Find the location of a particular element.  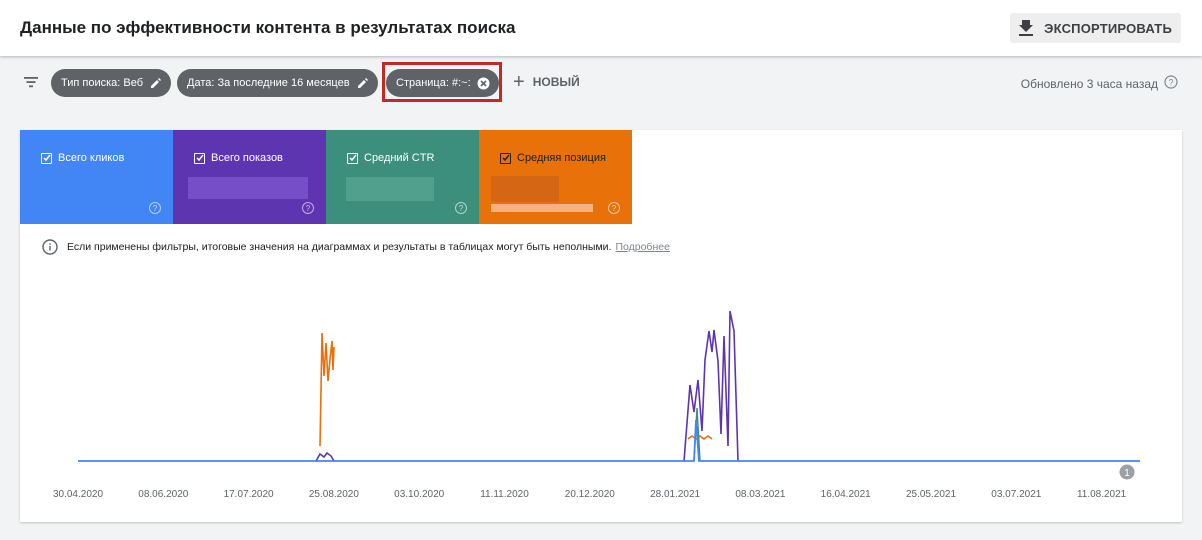

x-tick-label: 25.05.2021 is located at coordinates (931, 494).